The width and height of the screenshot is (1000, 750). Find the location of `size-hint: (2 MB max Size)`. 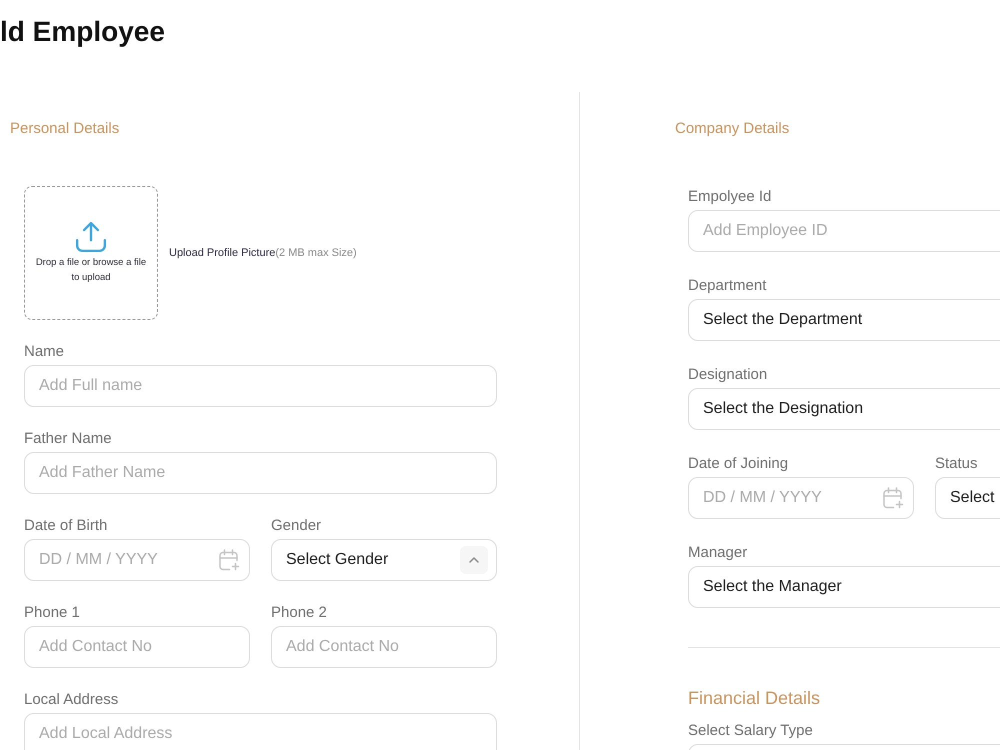

size-hint: (2 MB max Size) is located at coordinates (316, 253).